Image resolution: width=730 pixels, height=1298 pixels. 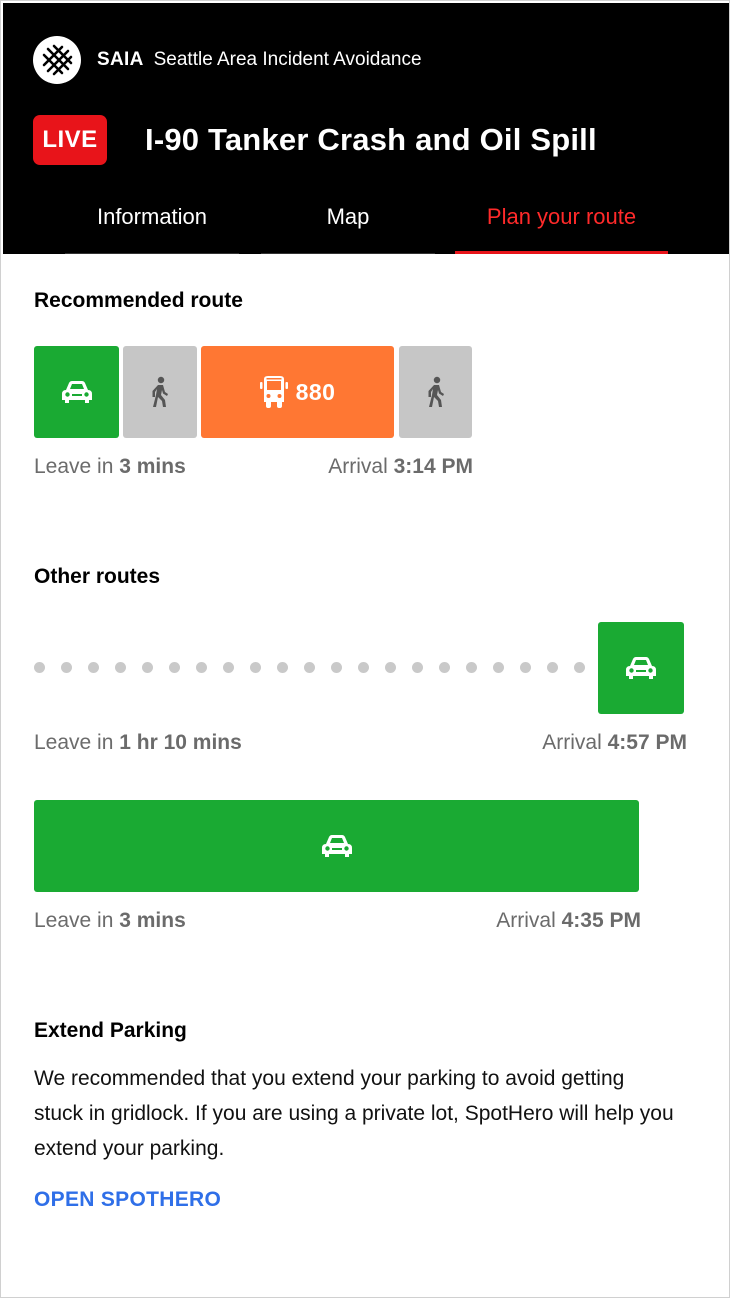 I want to click on leave-value: 1 hr 10 mins, so click(x=180, y=742).